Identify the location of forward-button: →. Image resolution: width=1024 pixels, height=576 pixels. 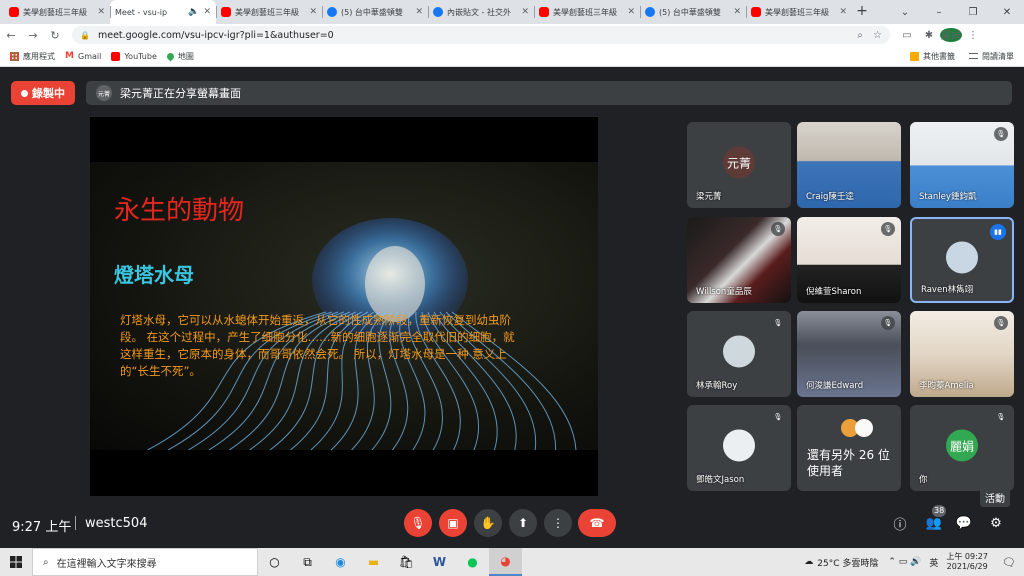
(33, 35).